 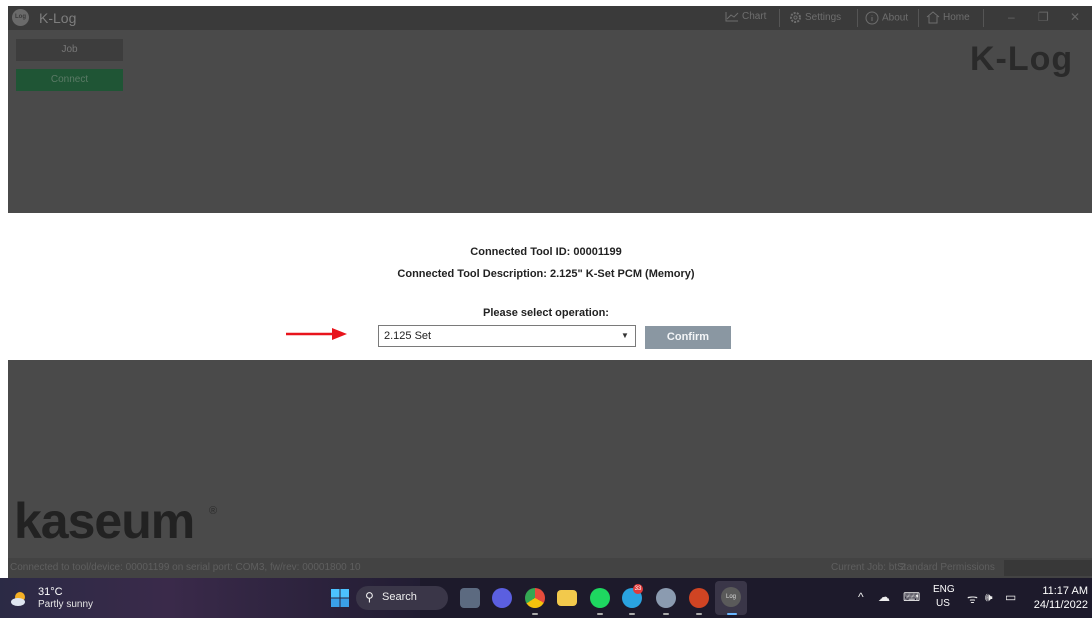 I want to click on permissions-status: Standard Permissions, so click(x=946, y=567).